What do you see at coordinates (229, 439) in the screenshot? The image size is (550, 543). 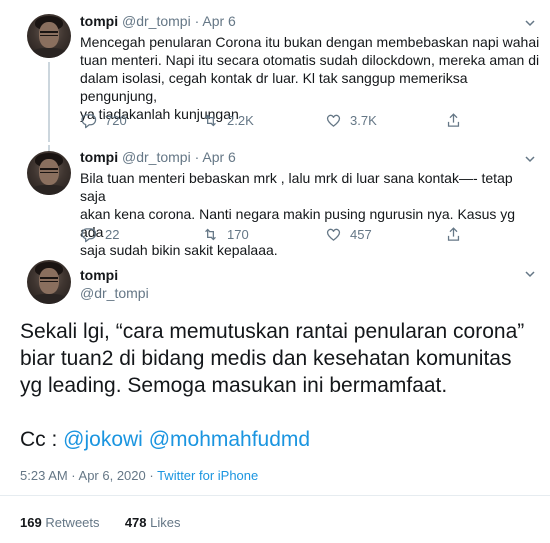 I see `mention-mohmahfudmd: @mohmahfudmd` at bounding box center [229, 439].